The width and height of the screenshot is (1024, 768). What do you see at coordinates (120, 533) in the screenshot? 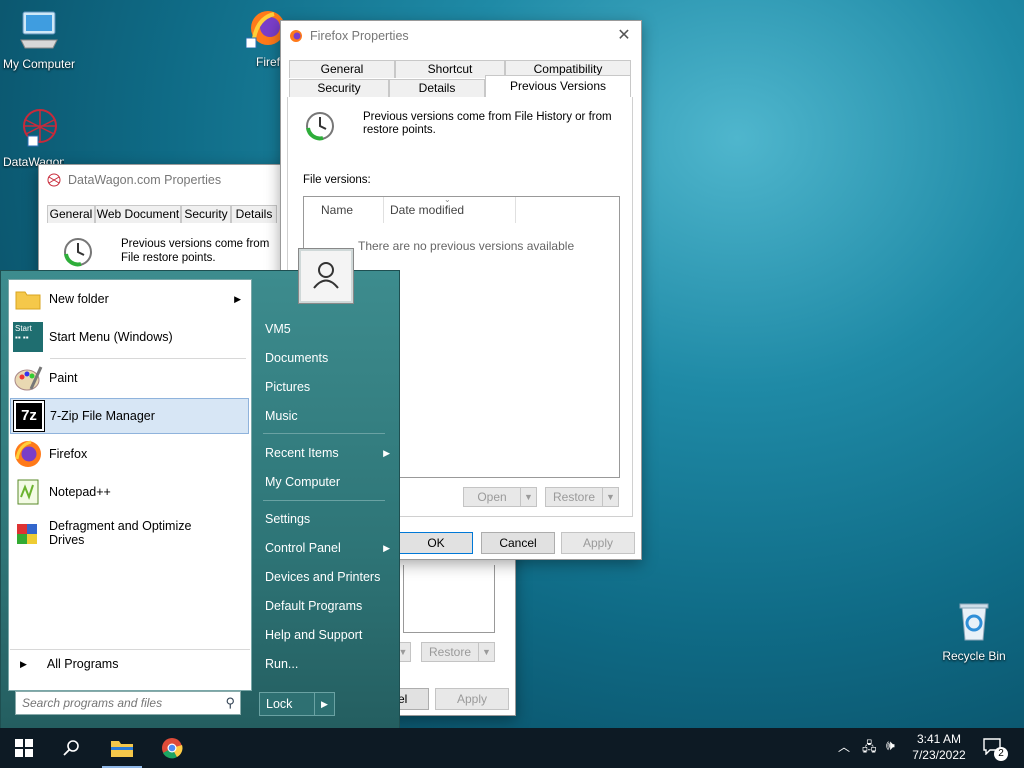
I see `start-item-label: Defragment and Optimize Drives` at bounding box center [120, 533].